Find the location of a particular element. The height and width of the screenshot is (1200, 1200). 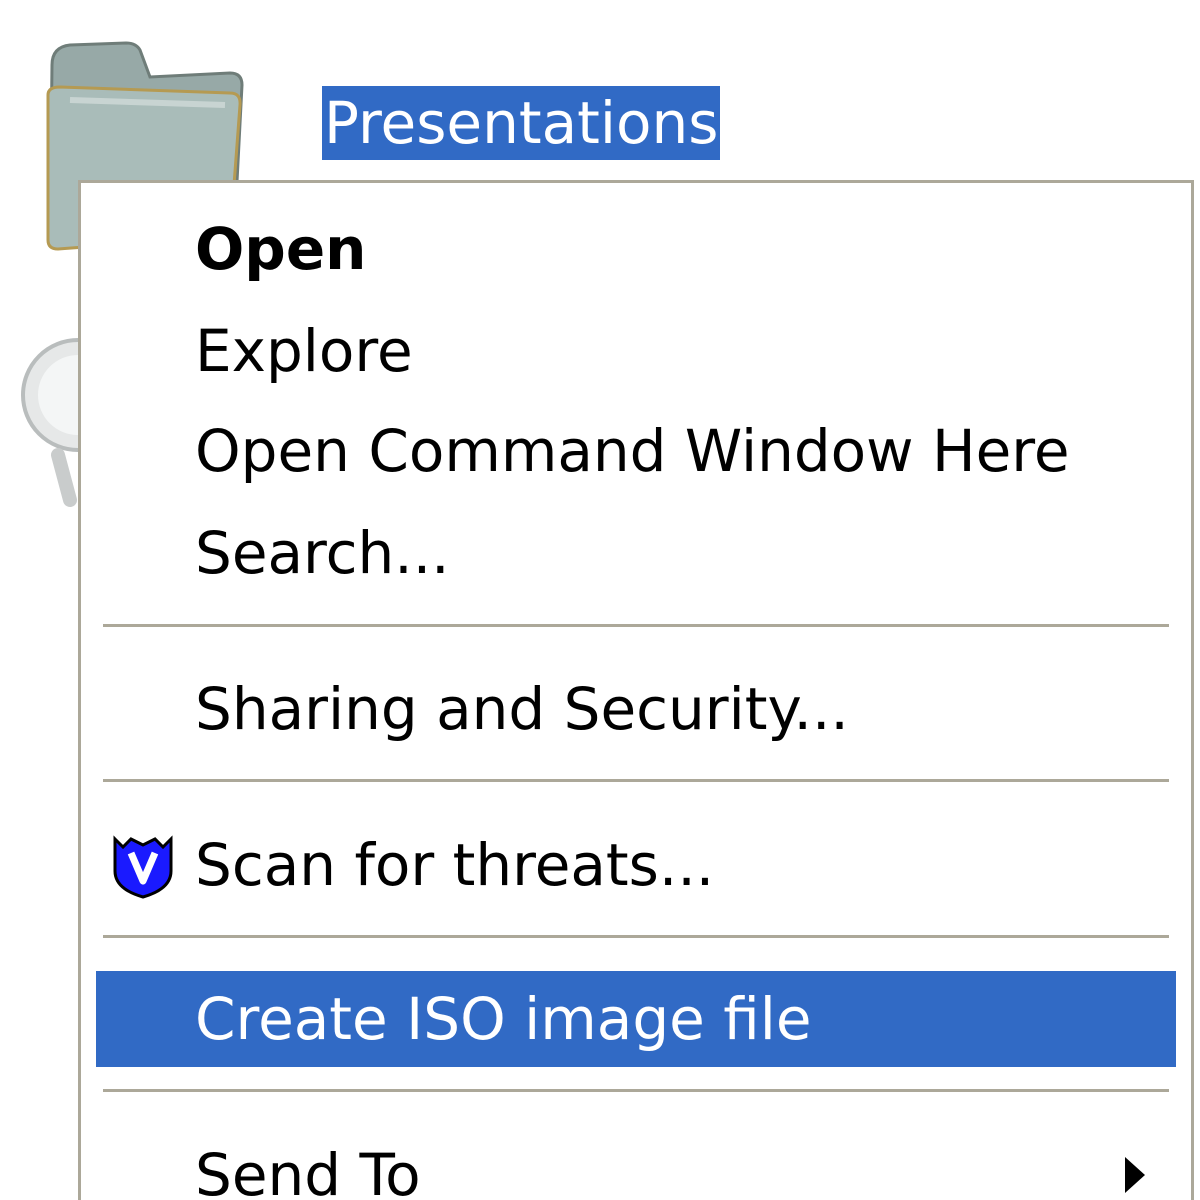

menu-item-open: Open is located at coordinates (636, 249).